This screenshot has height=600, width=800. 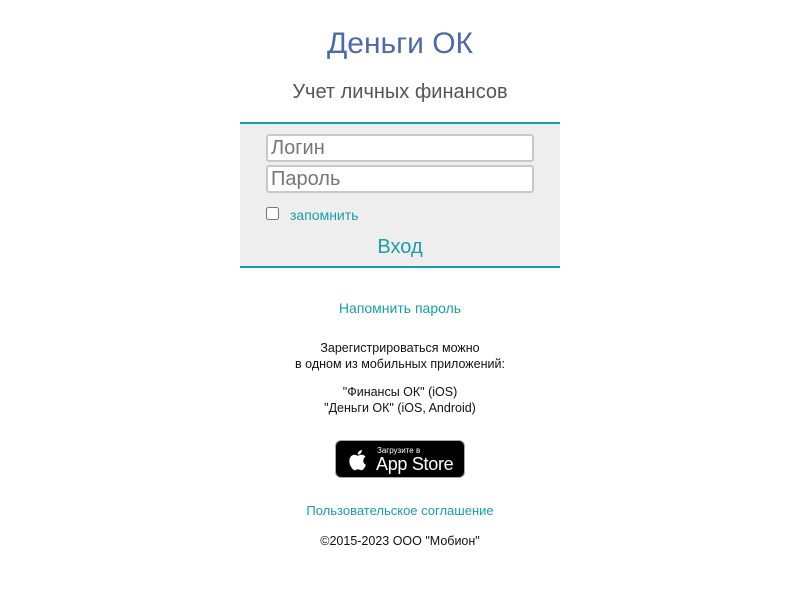 What do you see at coordinates (400, 364) in the screenshot?
I see `register-info-line2: в одном из мобильных приложений:` at bounding box center [400, 364].